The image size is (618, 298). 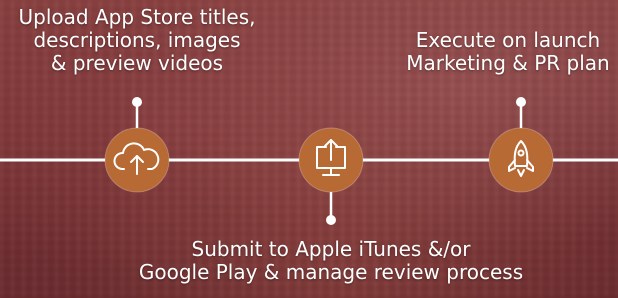 What do you see at coordinates (137, 63) in the screenshot?
I see `step-1-label-line-3: & preview videos` at bounding box center [137, 63].